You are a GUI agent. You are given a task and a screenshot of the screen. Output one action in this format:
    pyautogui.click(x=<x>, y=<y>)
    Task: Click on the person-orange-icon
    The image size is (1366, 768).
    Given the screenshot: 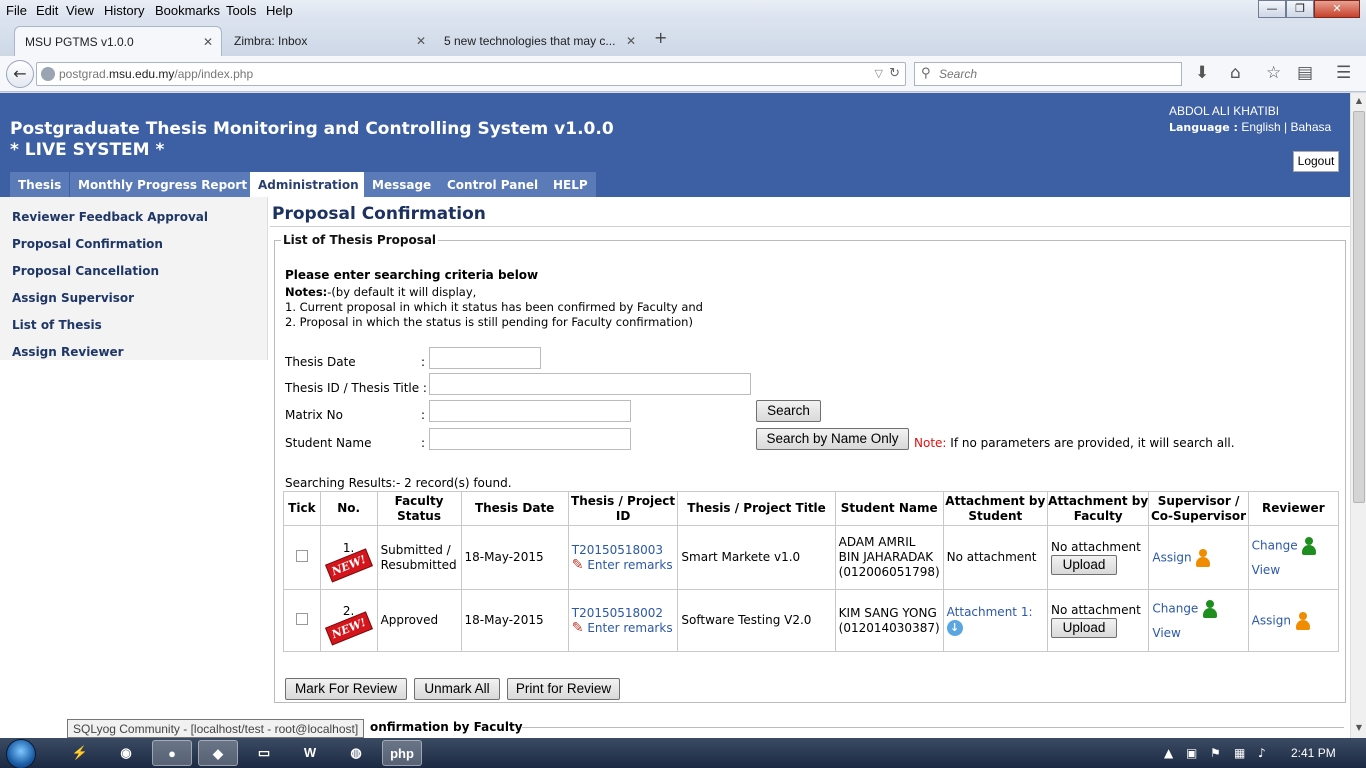 What is the action you would take?
    pyautogui.click(x=1303, y=620)
    